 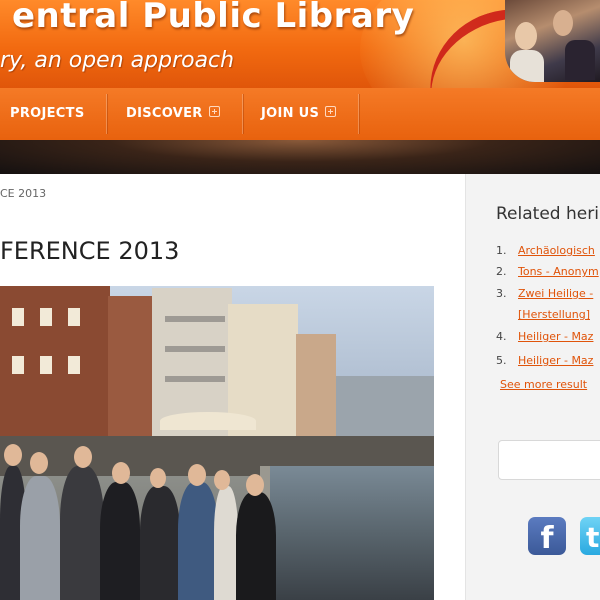 I want to click on site-title: entral Public Library, so click(x=213, y=18).